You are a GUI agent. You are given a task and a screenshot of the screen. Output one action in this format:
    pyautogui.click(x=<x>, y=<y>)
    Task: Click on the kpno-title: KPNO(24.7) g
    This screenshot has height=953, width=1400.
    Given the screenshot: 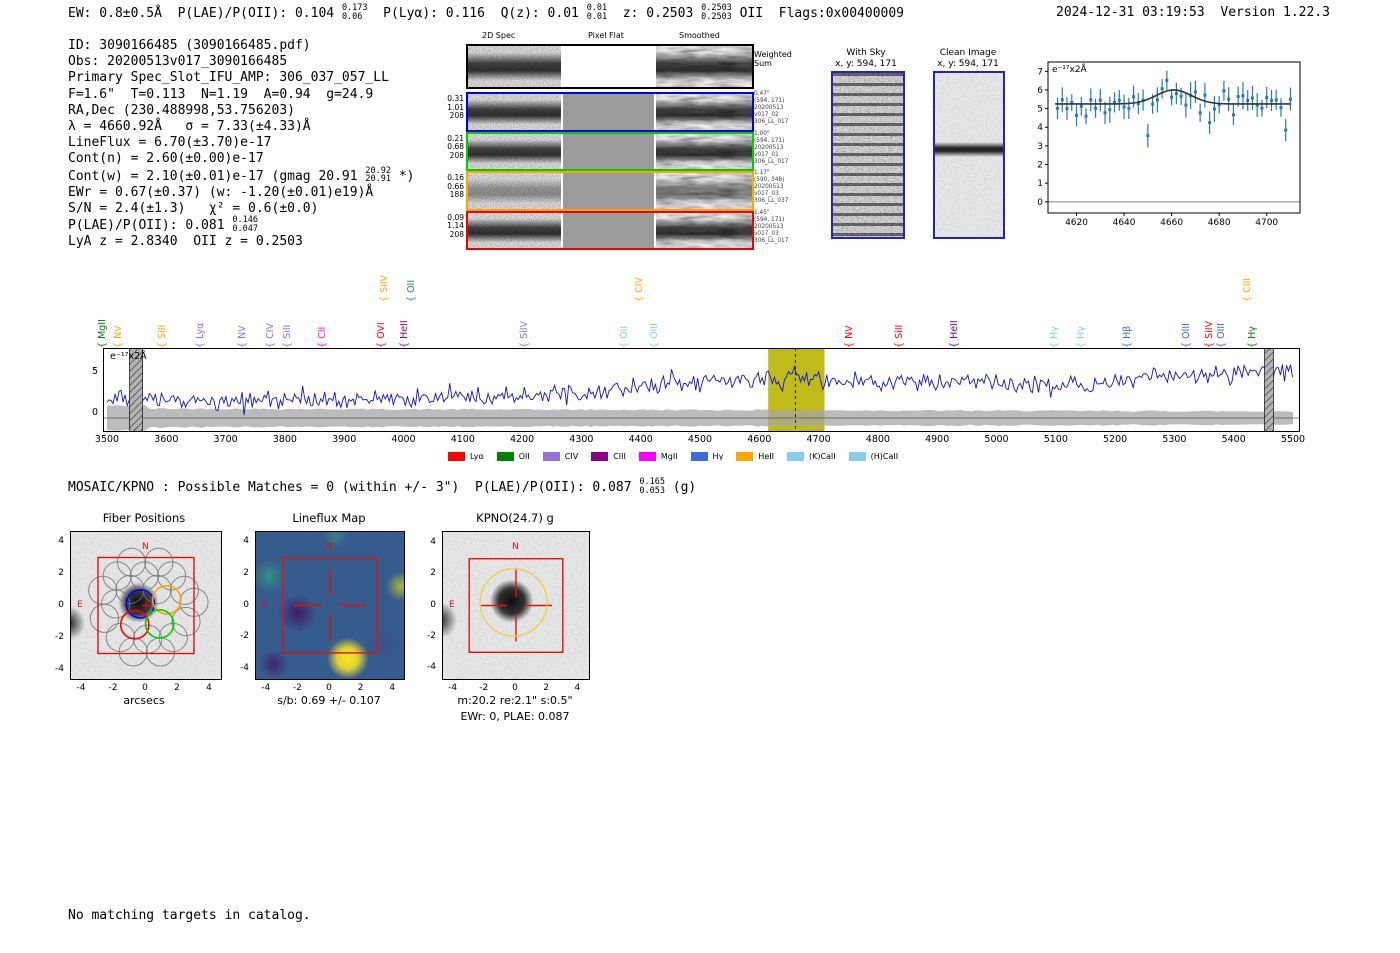 What is the action you would take?
    pyautogui.click(x=515, y=518)
    